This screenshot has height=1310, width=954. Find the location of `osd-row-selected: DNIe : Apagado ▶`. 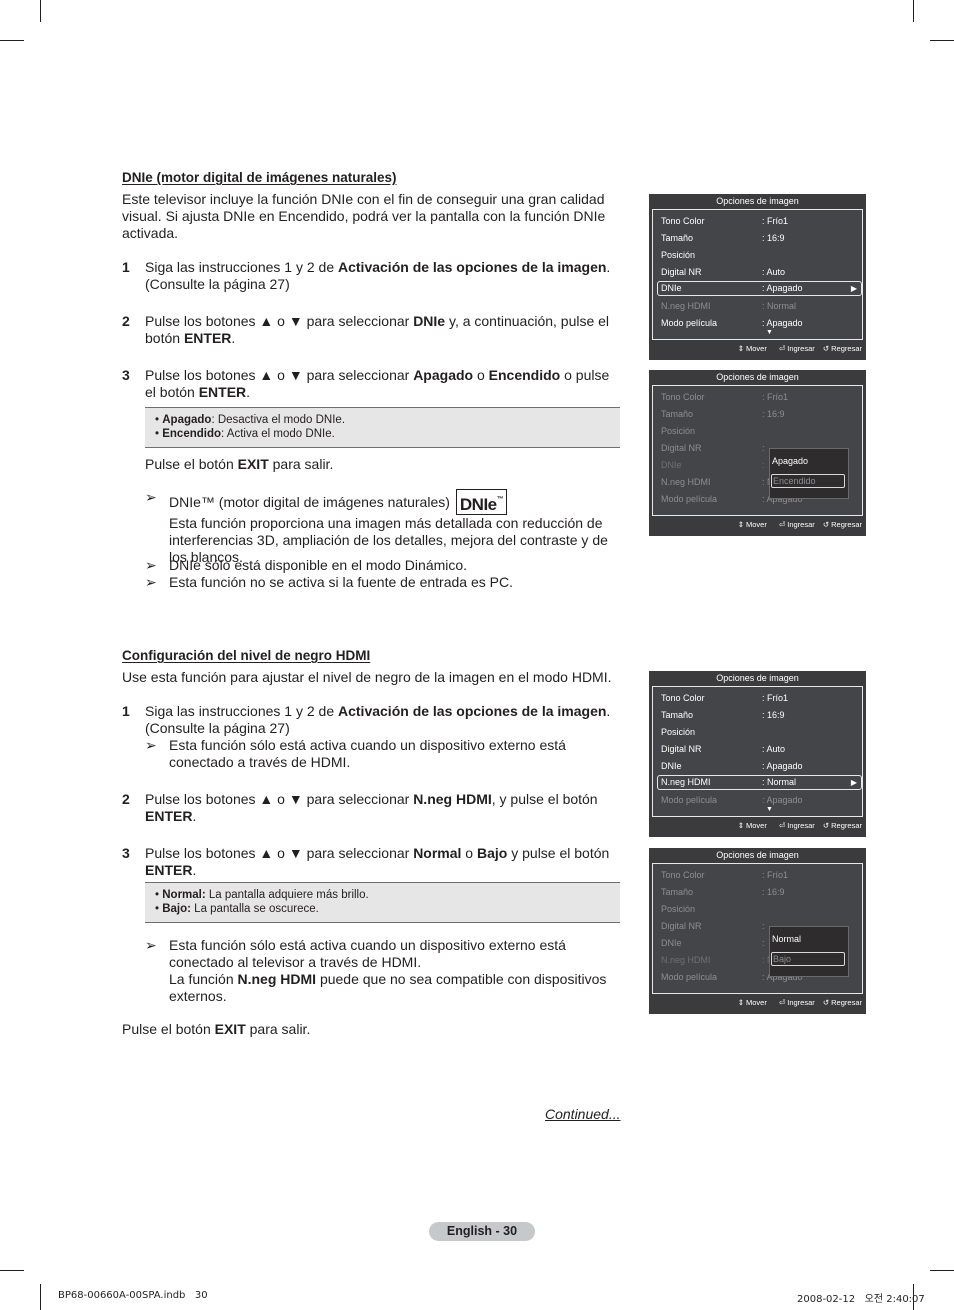

osd-row-selected: DNIe : Apagado ▶ is located at coordinates (759, 288).